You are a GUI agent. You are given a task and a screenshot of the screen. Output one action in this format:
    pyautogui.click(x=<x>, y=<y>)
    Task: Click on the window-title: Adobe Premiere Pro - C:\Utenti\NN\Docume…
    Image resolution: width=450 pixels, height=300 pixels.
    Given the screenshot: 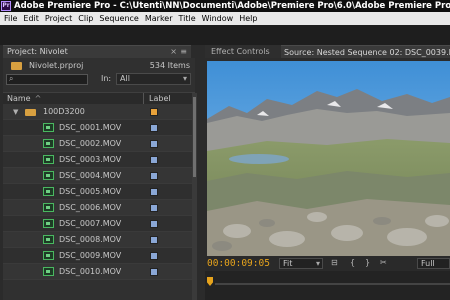 What is the action you would take?
    pyautogui.click(x=232, y=6)
    